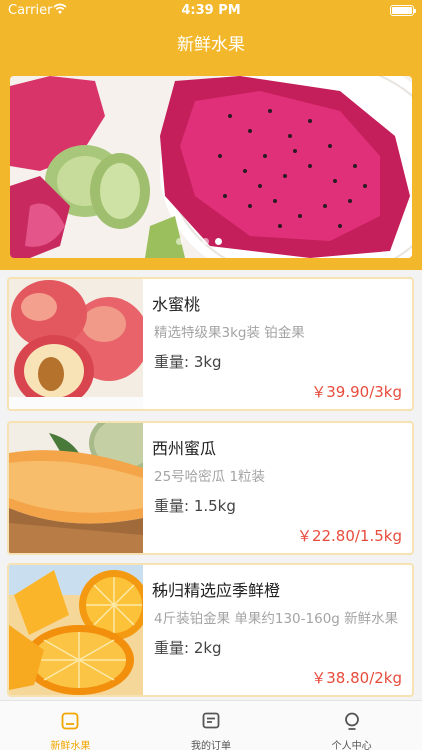 This screenshot has height=750, width=422. Describe the element at coordinates (229, 333) in the screenshot. I see `product-description: 精选特级果3kg装 铂金果` at that location.